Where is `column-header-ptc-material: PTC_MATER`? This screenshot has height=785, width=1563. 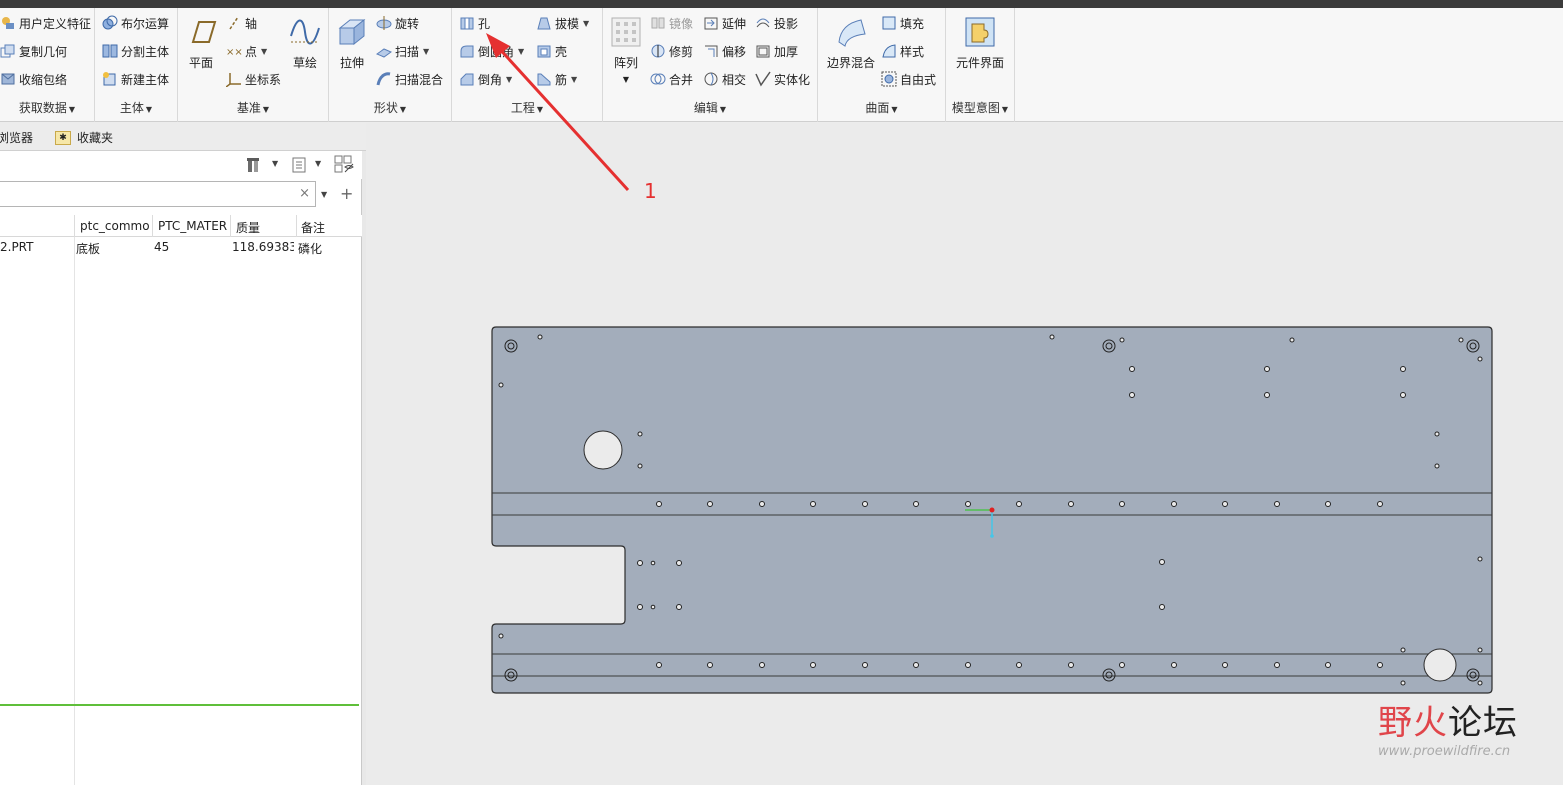
column-header-ptc-material: PTC_MATER is located at coordinates (193, 226).